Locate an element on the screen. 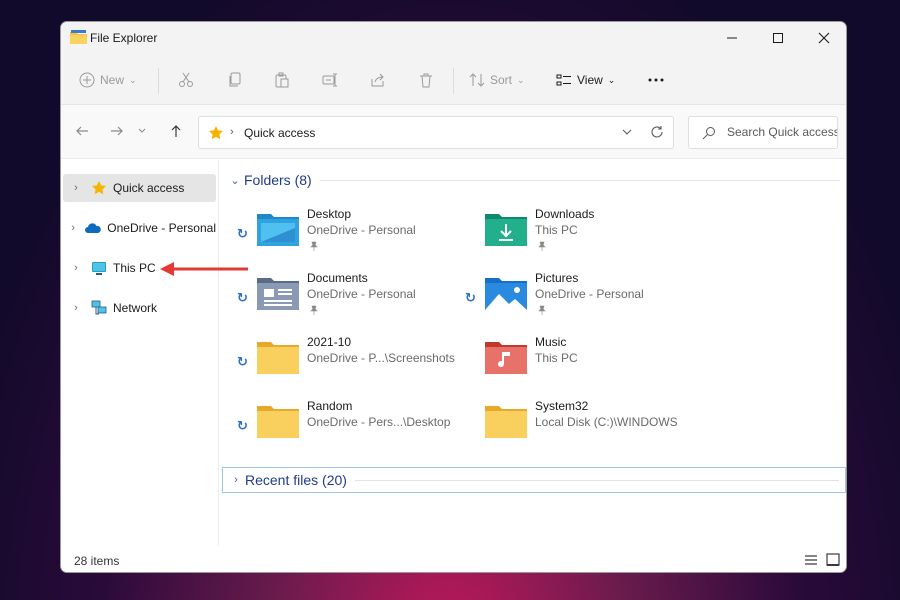 The image size is (900, 600). folder-location: OneDrive - Pers...\Desktop is located at coordinates (379, 422).